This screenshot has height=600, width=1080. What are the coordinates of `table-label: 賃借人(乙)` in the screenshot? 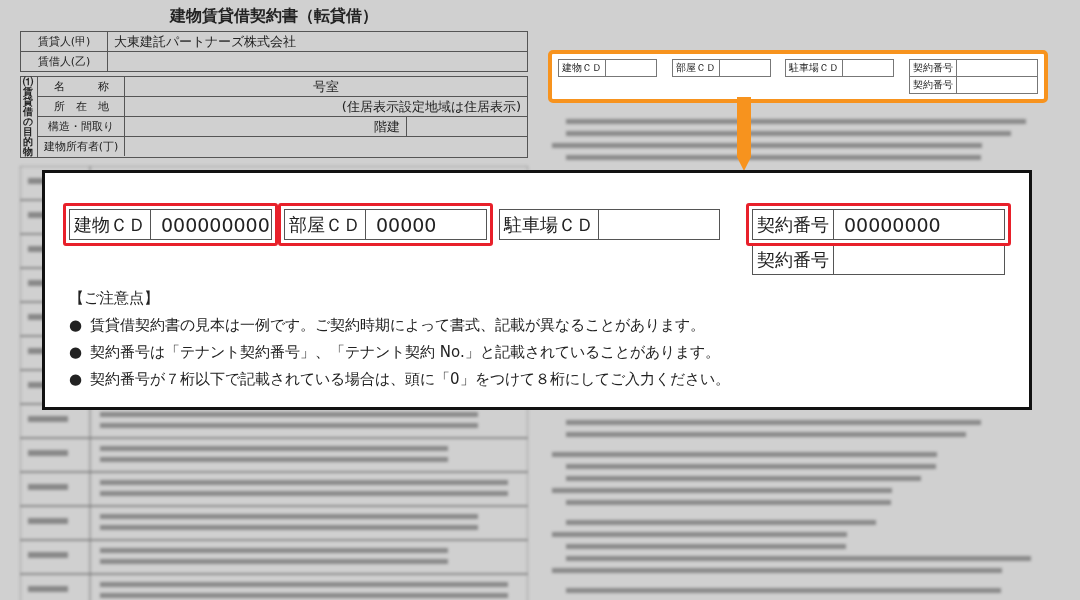 It's located at (64, 61).